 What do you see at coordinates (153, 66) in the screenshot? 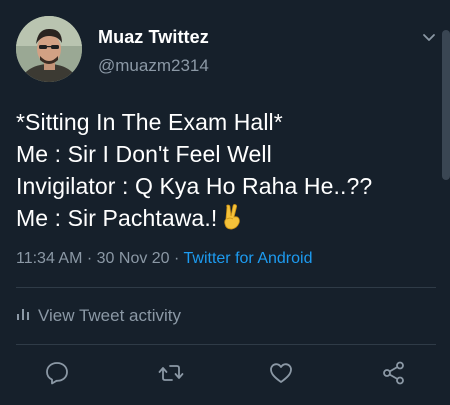
I see `author-handle: @muazm2314` at bounding box center [153, 66].